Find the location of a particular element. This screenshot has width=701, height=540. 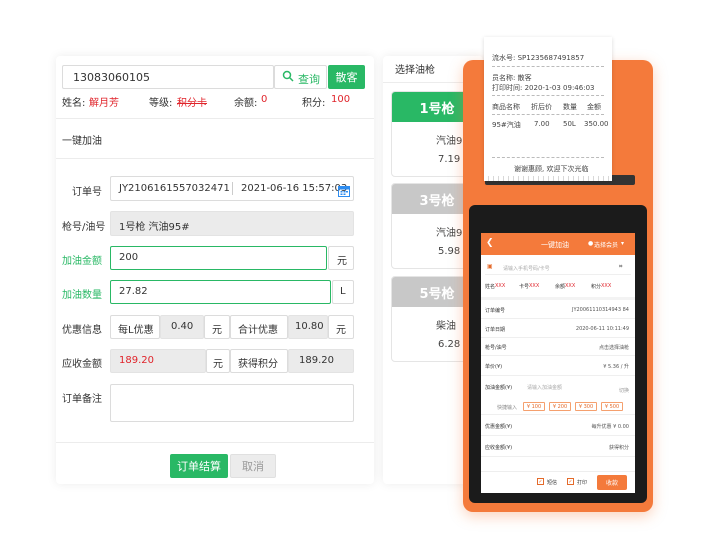

phone-form-row: 订单编号 JY20061110314943 84 is located at coordinates (558, 310).